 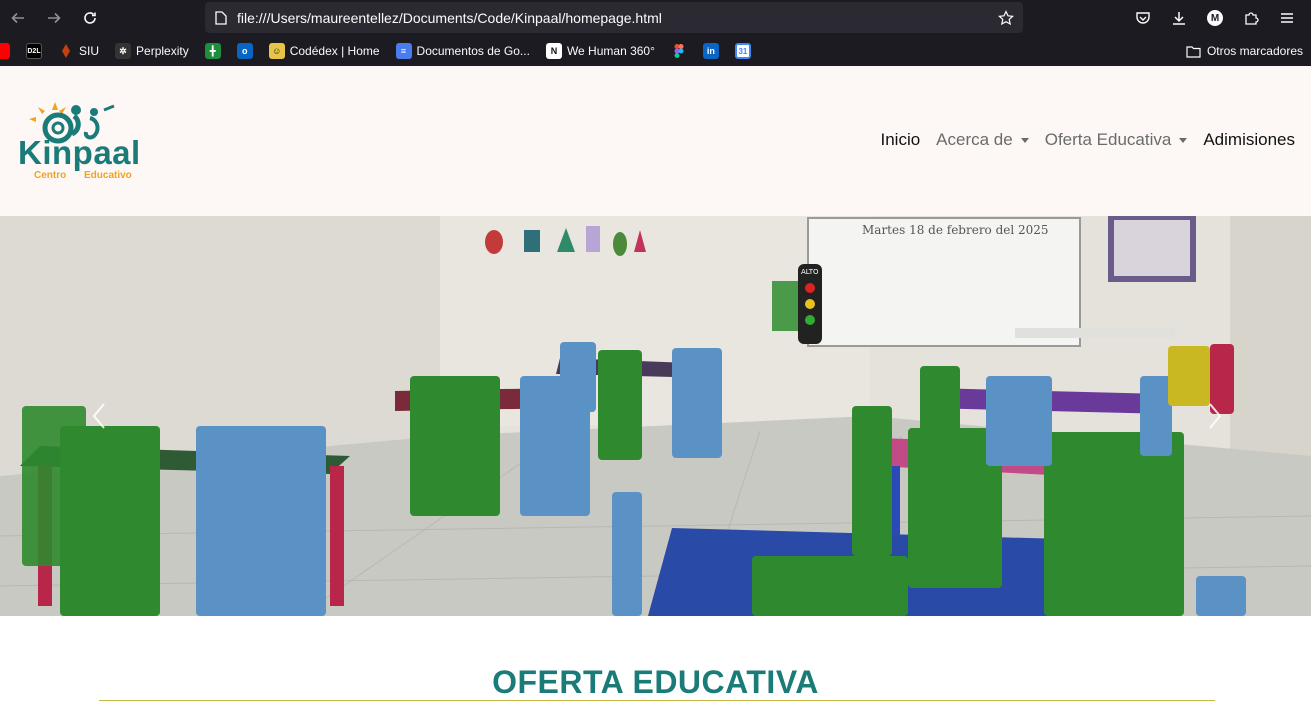 I want to click on other-bookmarks-label: Otros marcadores, so click(x=1254, y=51).